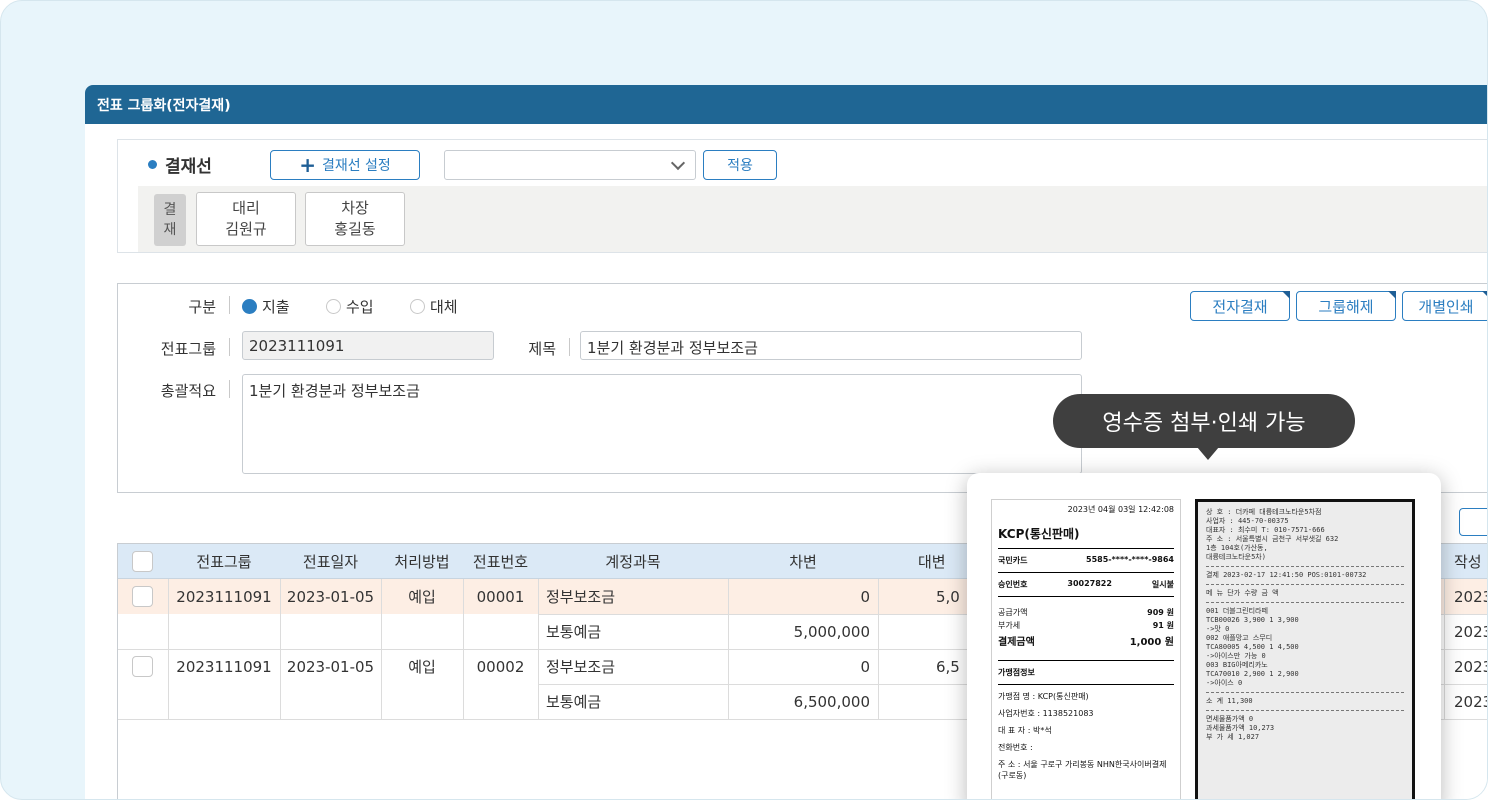 The image size is (1488, 800). I want to click on approval-head-label: 결 재, so click(170, 220).